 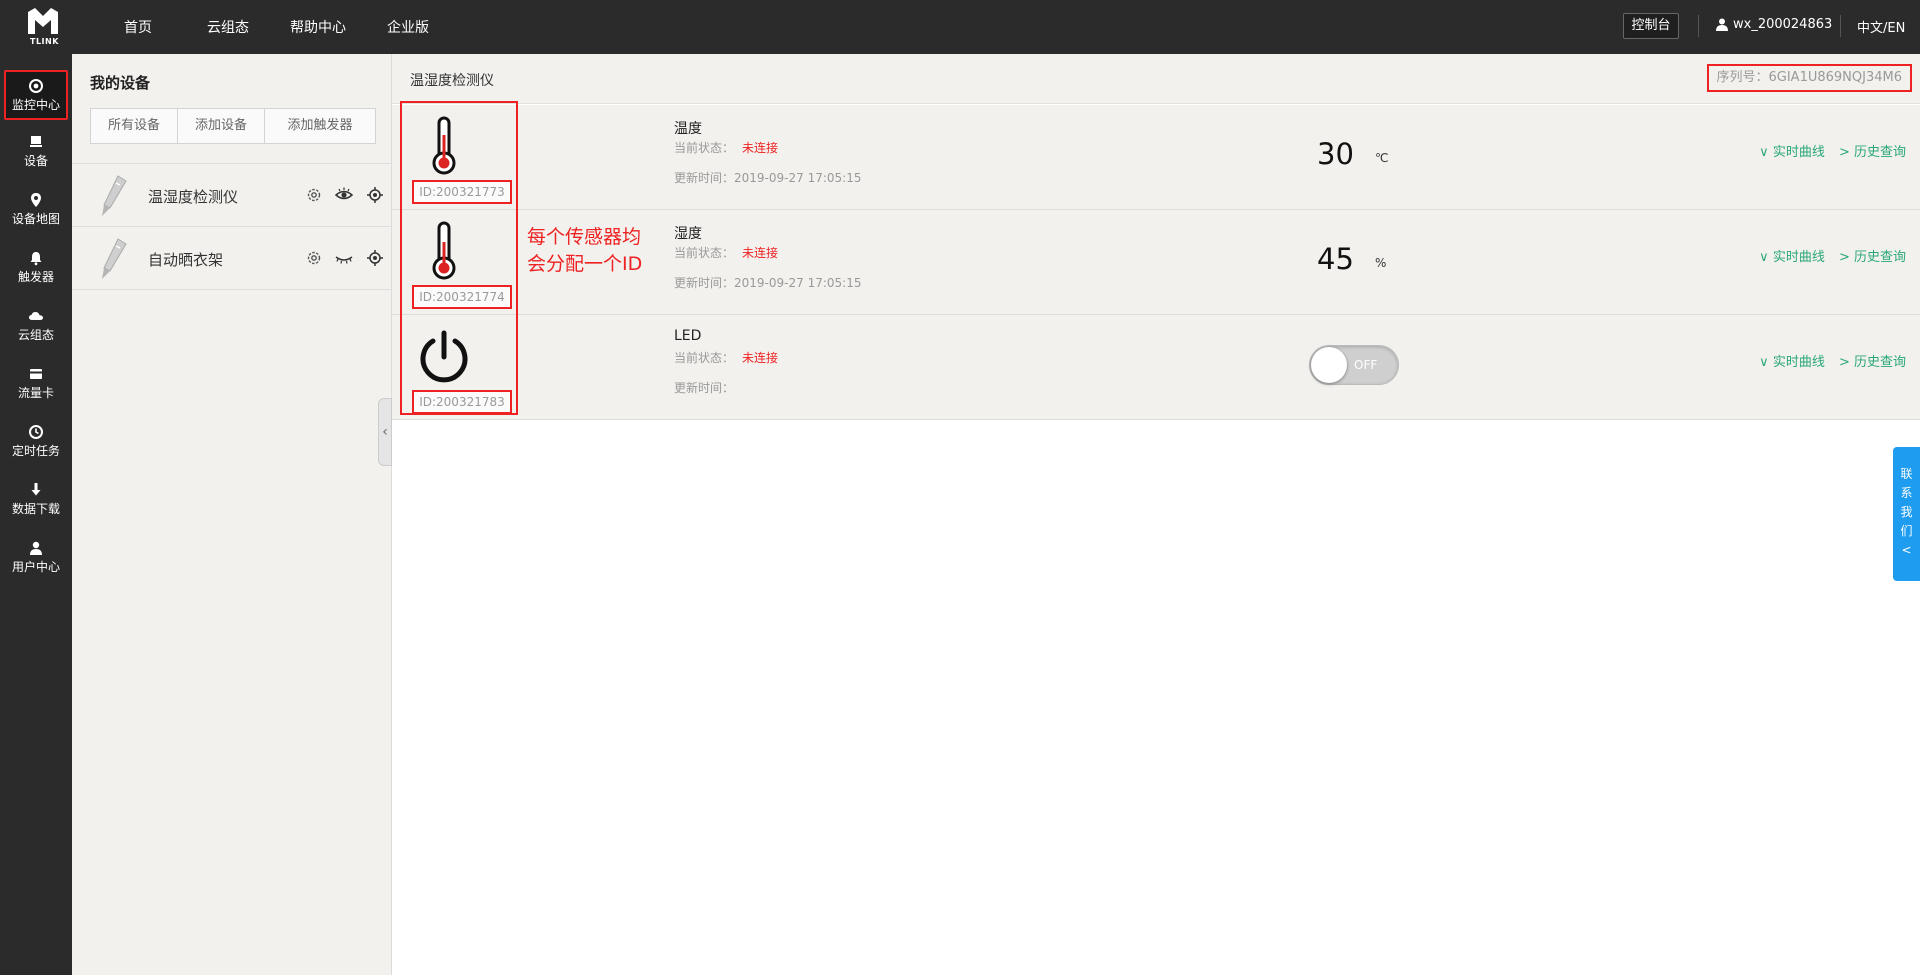 What do you see at coordinates (585, 264) in the screenshot?
I see `annotation-line: 会分配一个ID` at bounding box center [585, 264].